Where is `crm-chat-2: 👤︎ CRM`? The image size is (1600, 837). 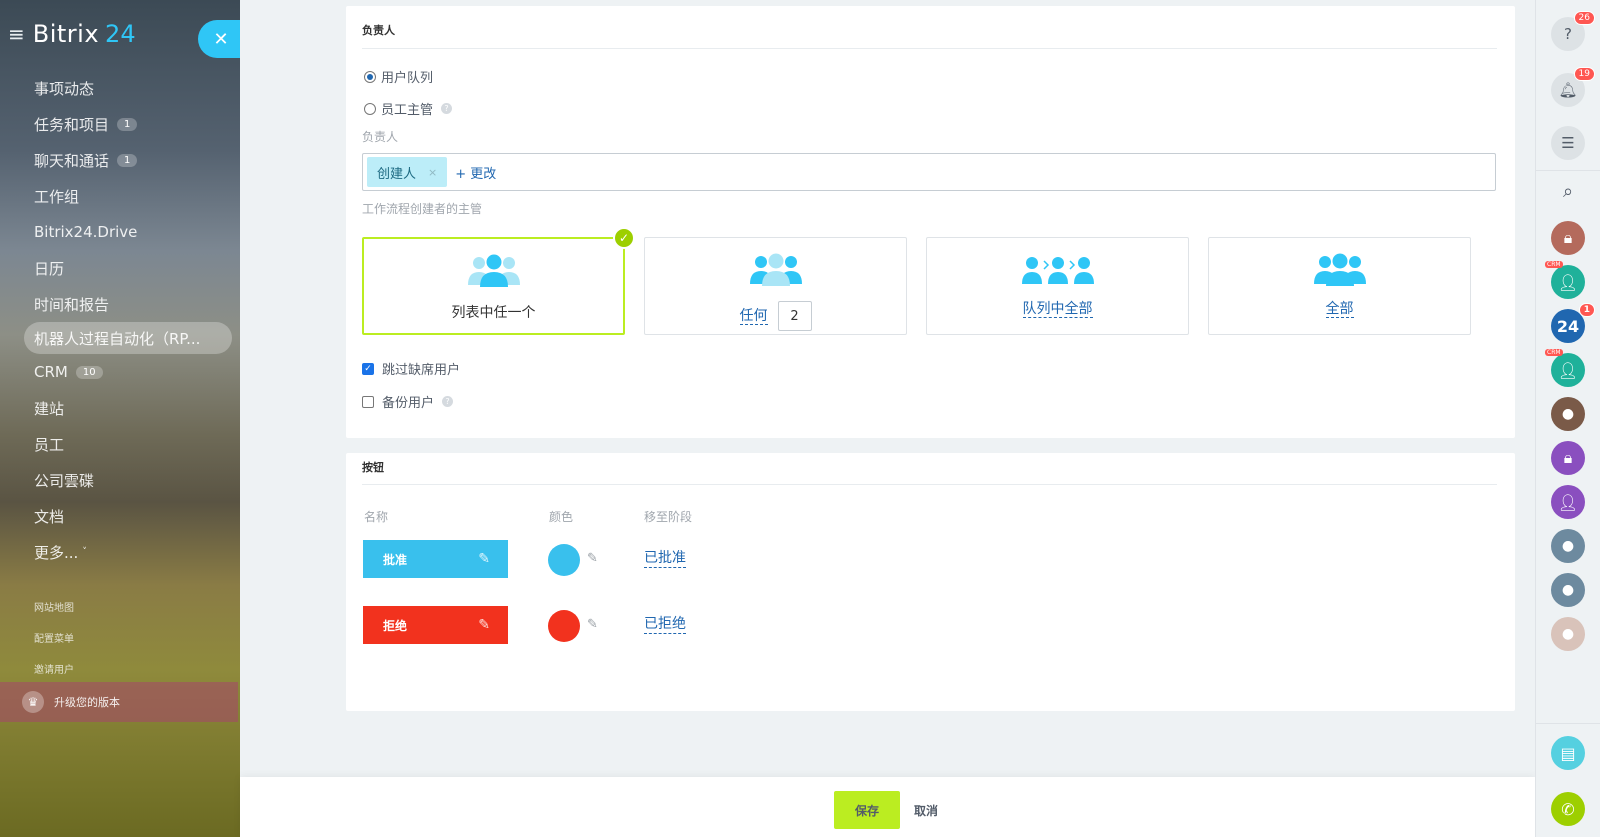
crm-chat-2: 👤︎ CRM is located at coordinates (1565, 368).